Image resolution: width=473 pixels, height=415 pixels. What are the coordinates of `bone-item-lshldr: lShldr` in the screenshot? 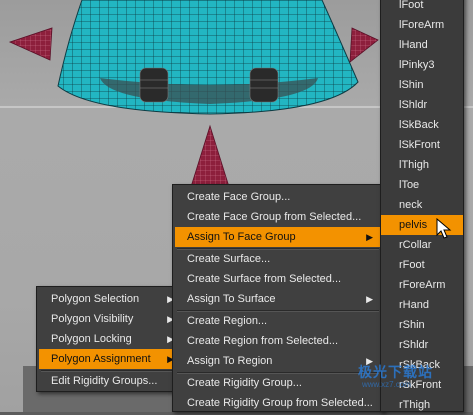 It's located at (422, 105).